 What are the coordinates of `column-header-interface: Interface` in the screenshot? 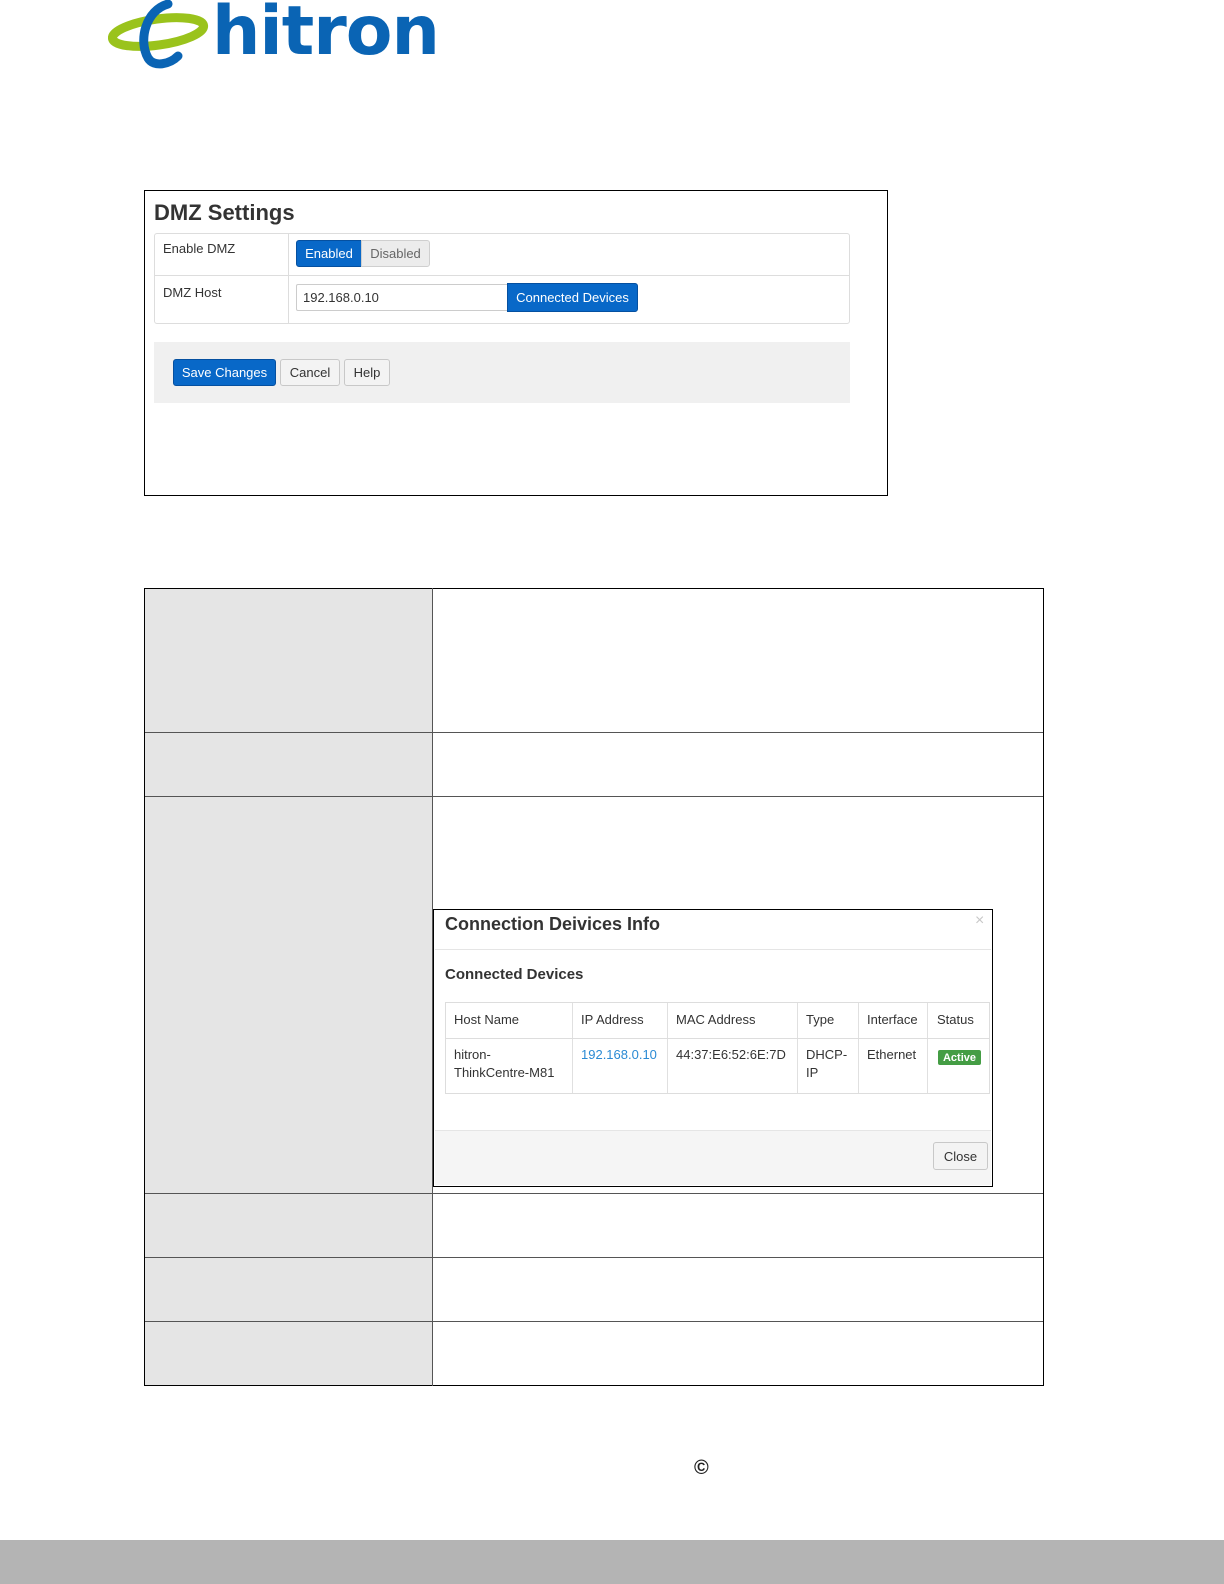 It's located at (892, 1019).